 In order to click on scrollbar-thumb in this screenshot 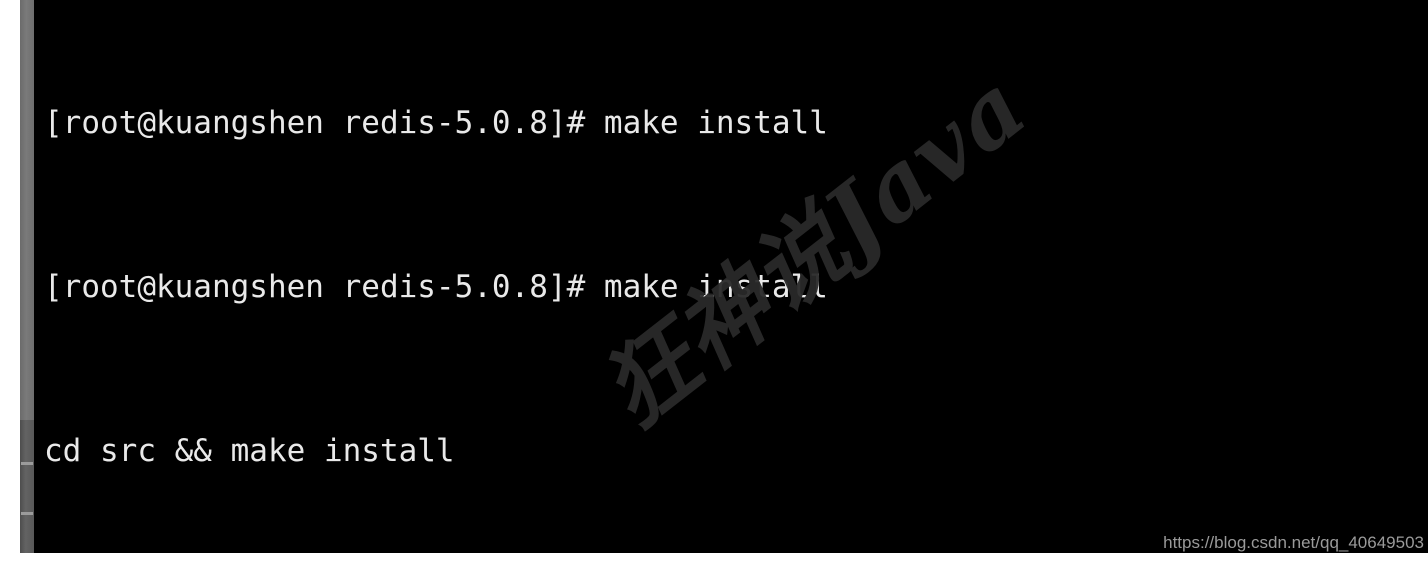, I will do `click(27, 210)`.